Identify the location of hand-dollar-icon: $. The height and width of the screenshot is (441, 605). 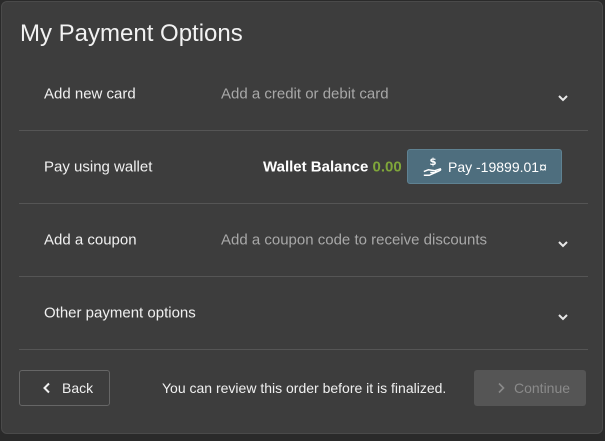
(432, 166).